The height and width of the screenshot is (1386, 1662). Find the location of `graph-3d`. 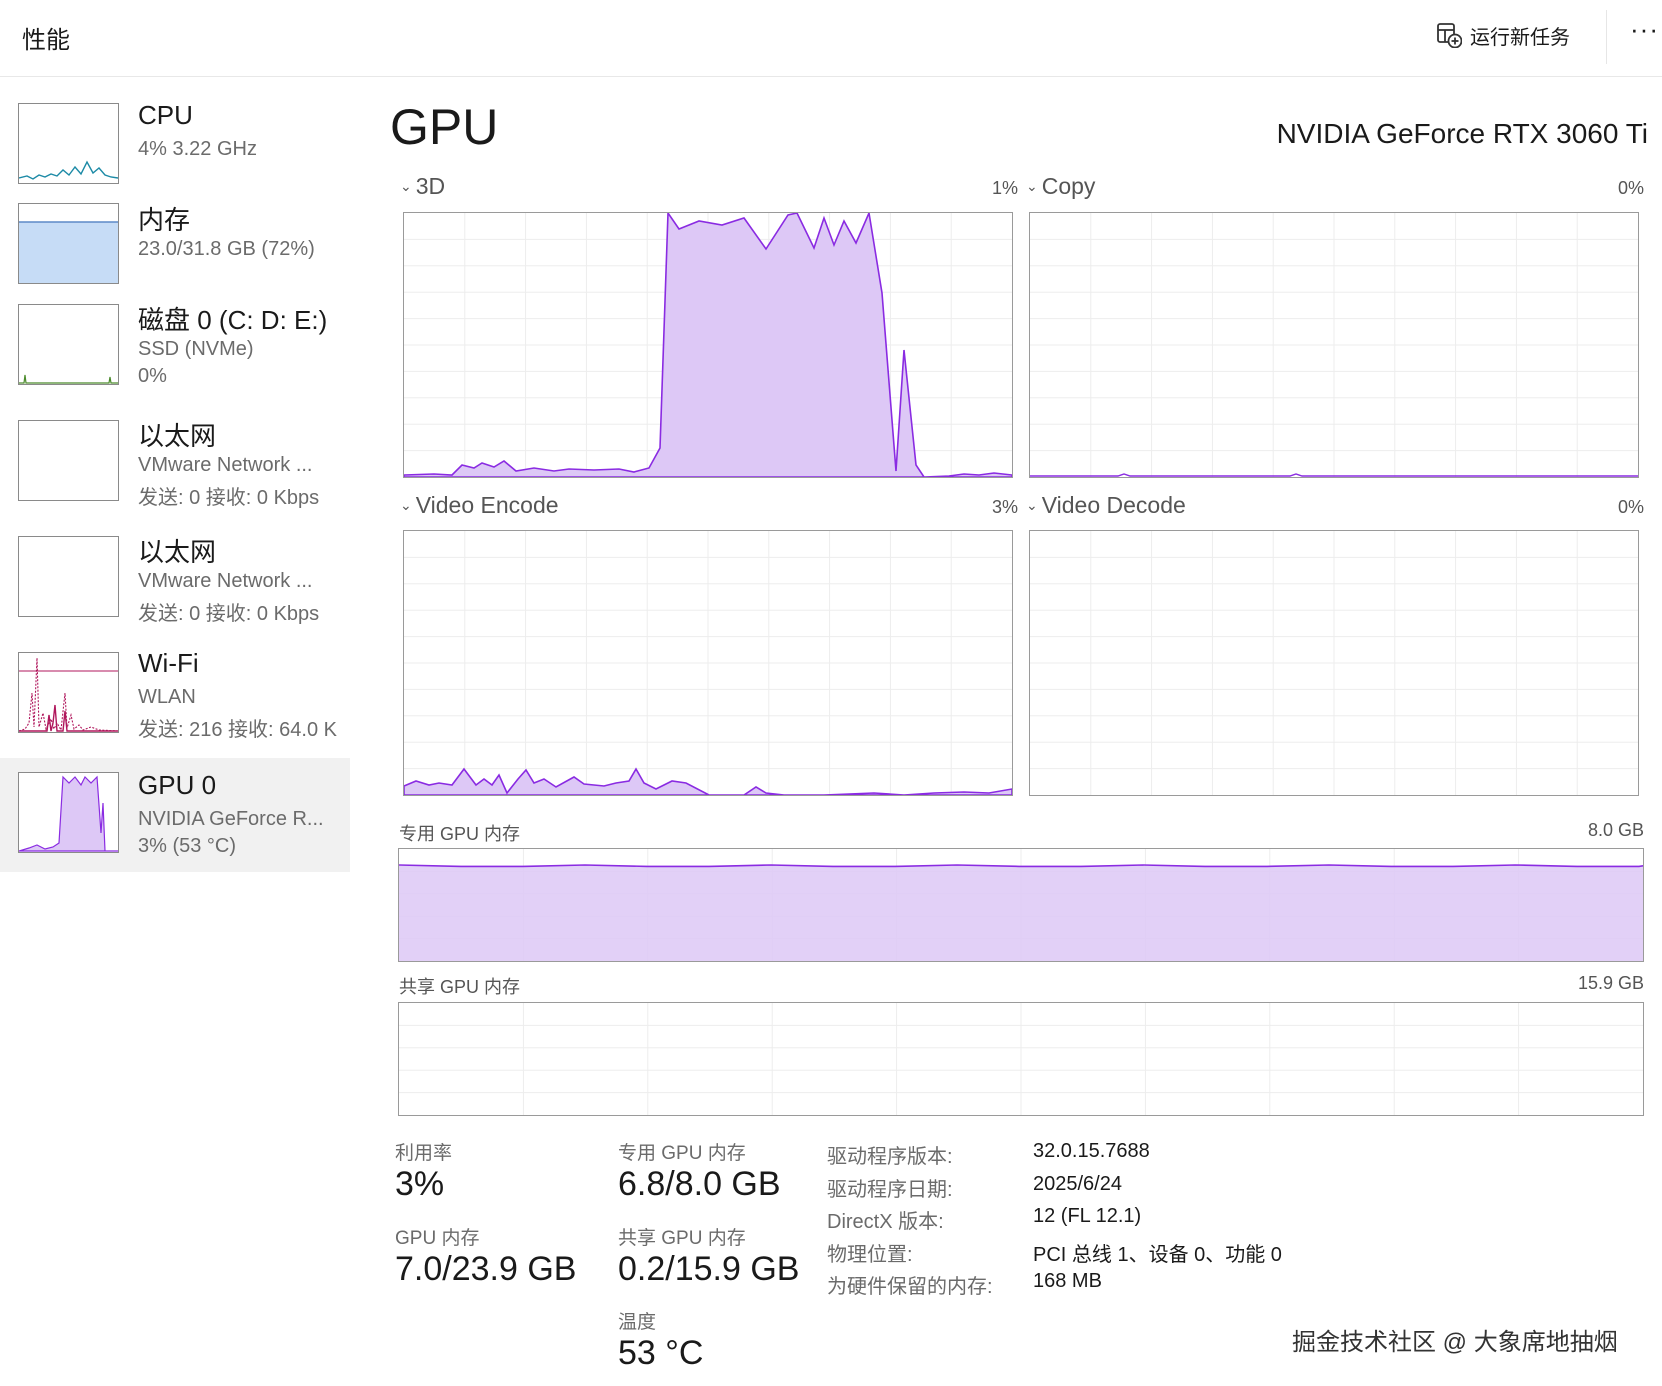

graph-3d is located at coordinates (708, 345).